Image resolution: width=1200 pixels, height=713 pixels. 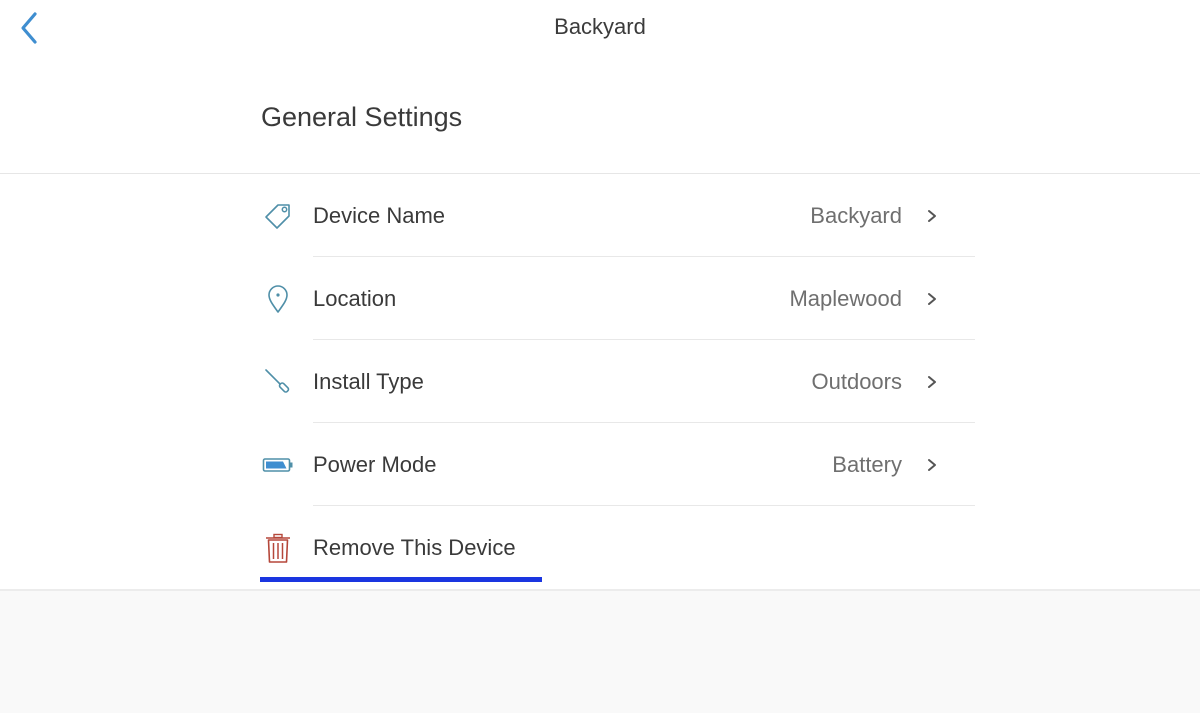 I want to click on setting-label: Power Mode, so click(x=375, y=464).